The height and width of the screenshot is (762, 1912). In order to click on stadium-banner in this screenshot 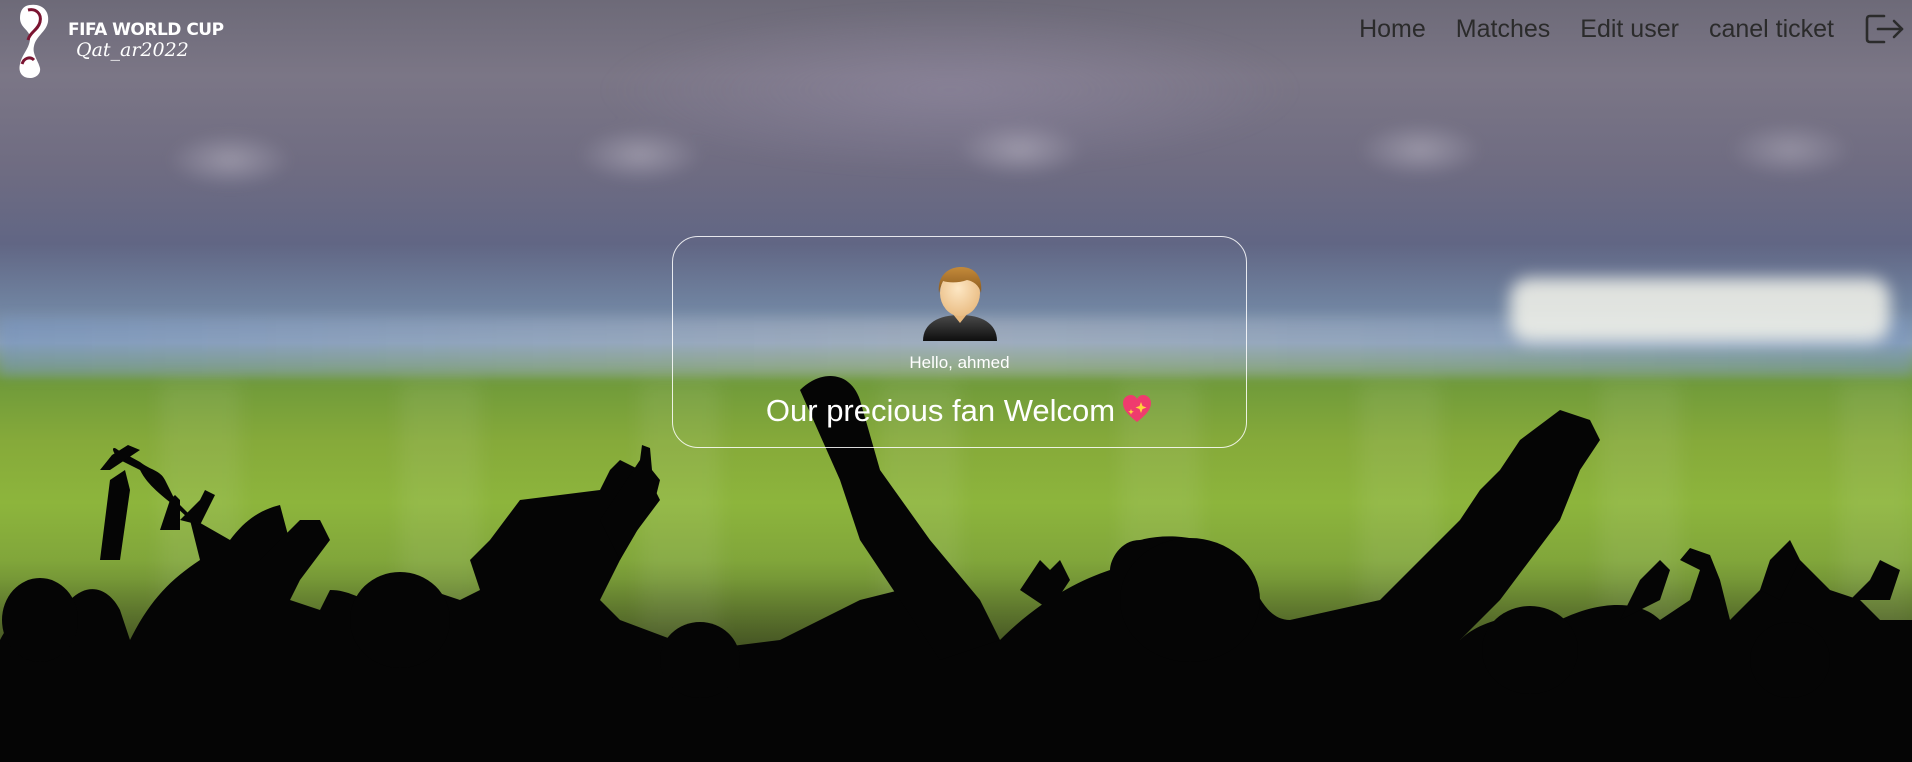, I will do `click(1700, 310)`.